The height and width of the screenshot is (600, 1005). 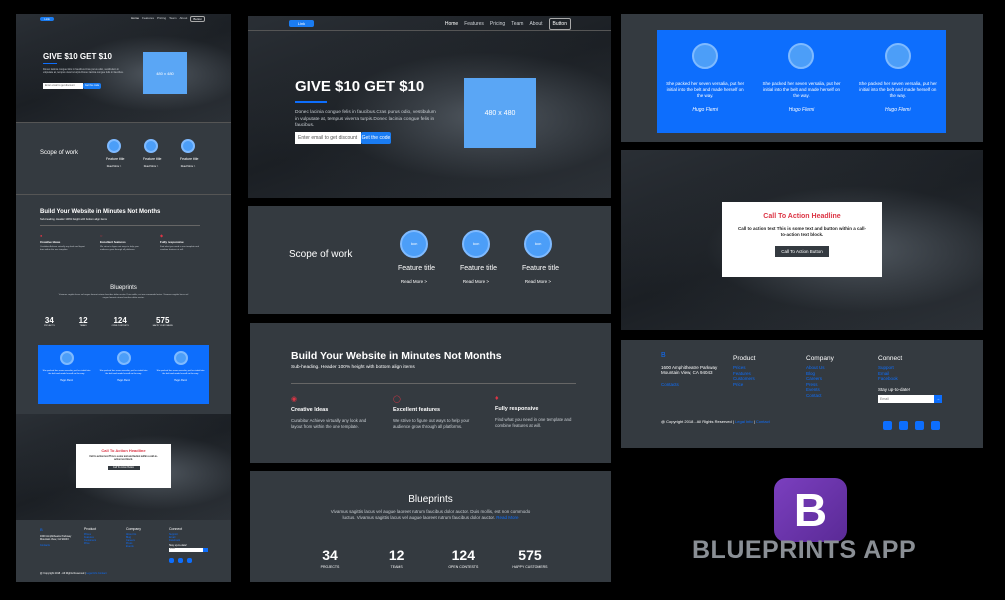 What do you see at coordinates (172, 19) in the screenshot?
I see `thumb-nav-team: Team` at bounding box center [172, 19].